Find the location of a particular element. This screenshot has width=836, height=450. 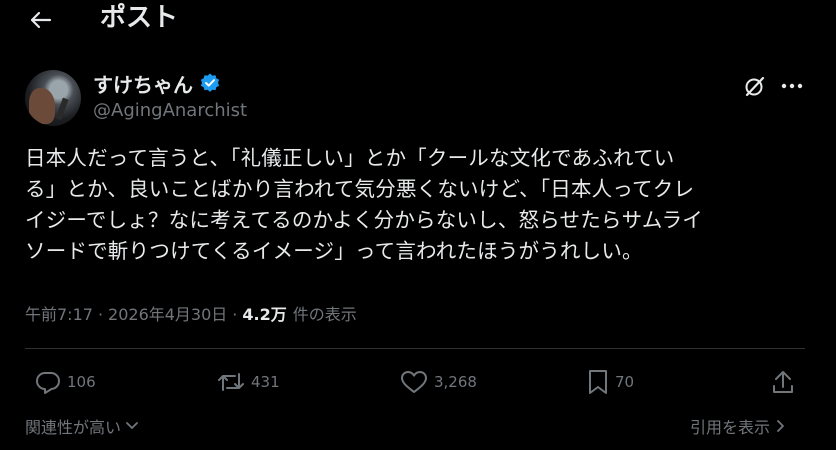

more-options-button is located at coordinates (792, 86).